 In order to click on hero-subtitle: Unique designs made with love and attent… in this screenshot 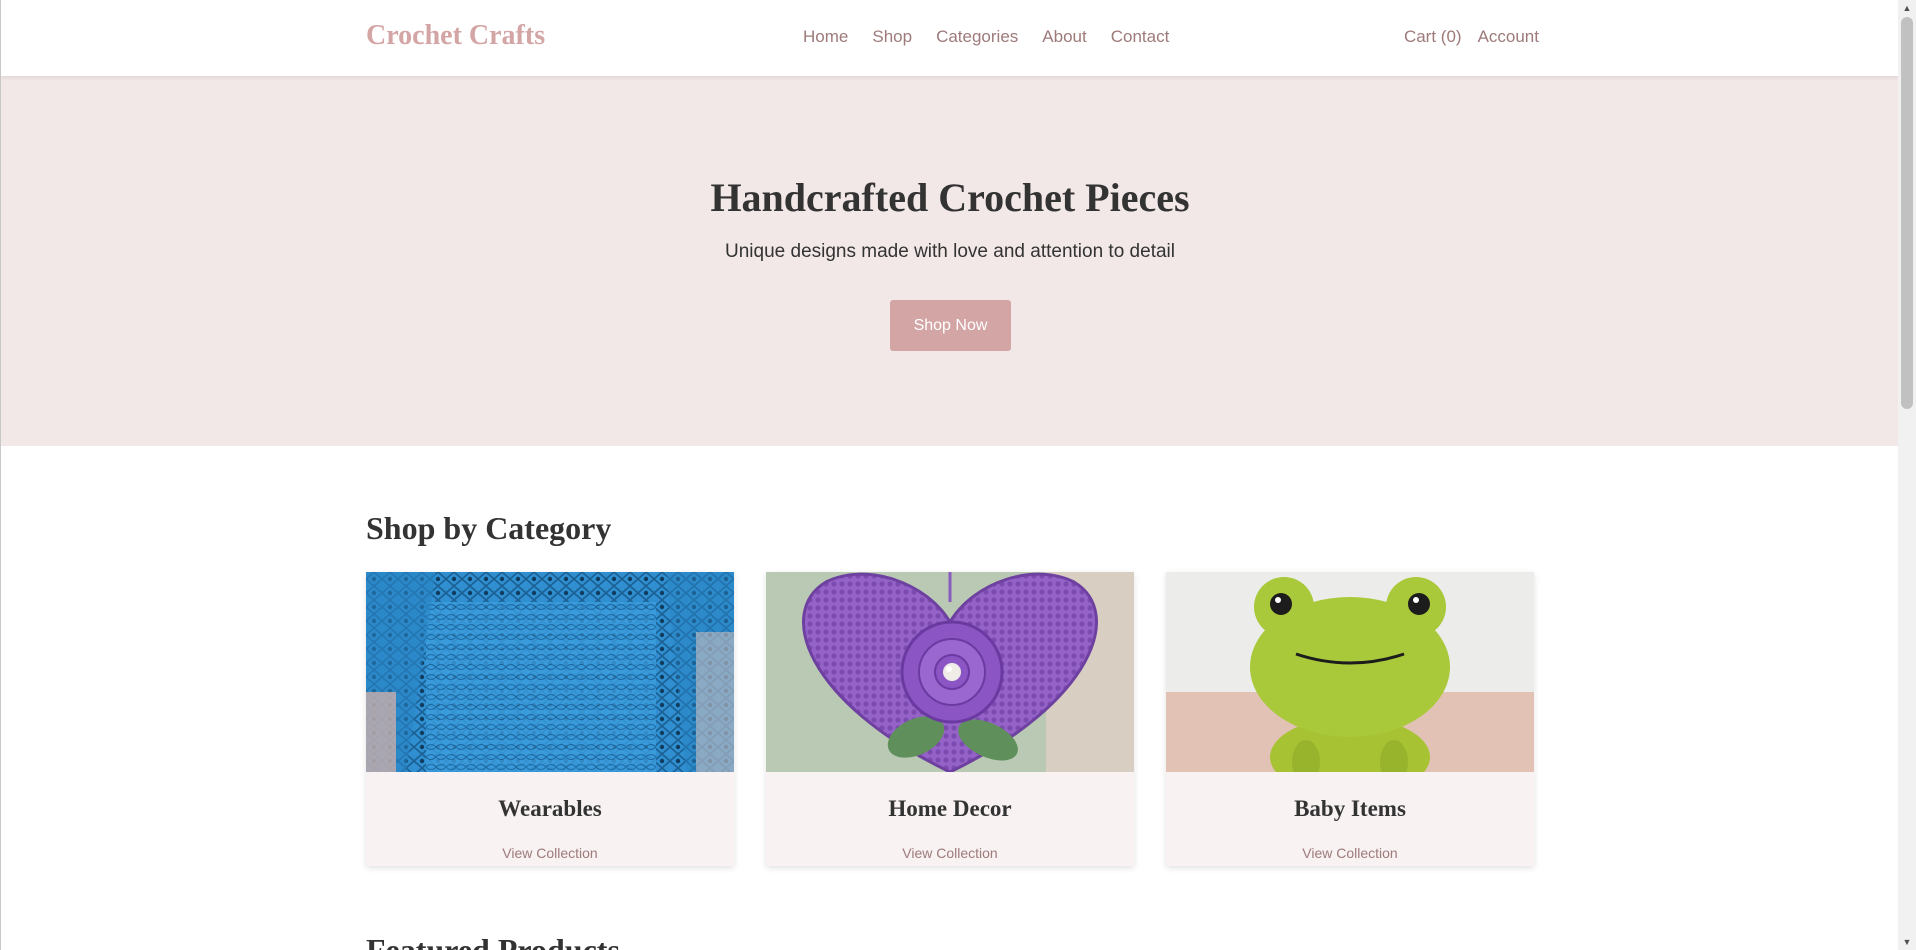, I will do `click(950, 251)`.